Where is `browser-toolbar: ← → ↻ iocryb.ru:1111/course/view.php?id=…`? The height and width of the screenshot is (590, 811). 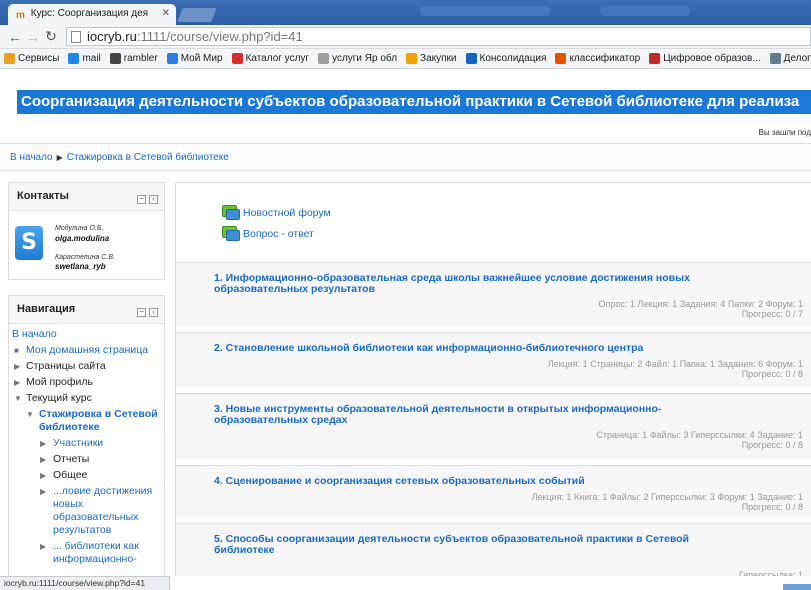
browser-toolbar: ← → ↻ iocryb.ru:1111/course/view.php?id=… is located at coordinates (405, 37).